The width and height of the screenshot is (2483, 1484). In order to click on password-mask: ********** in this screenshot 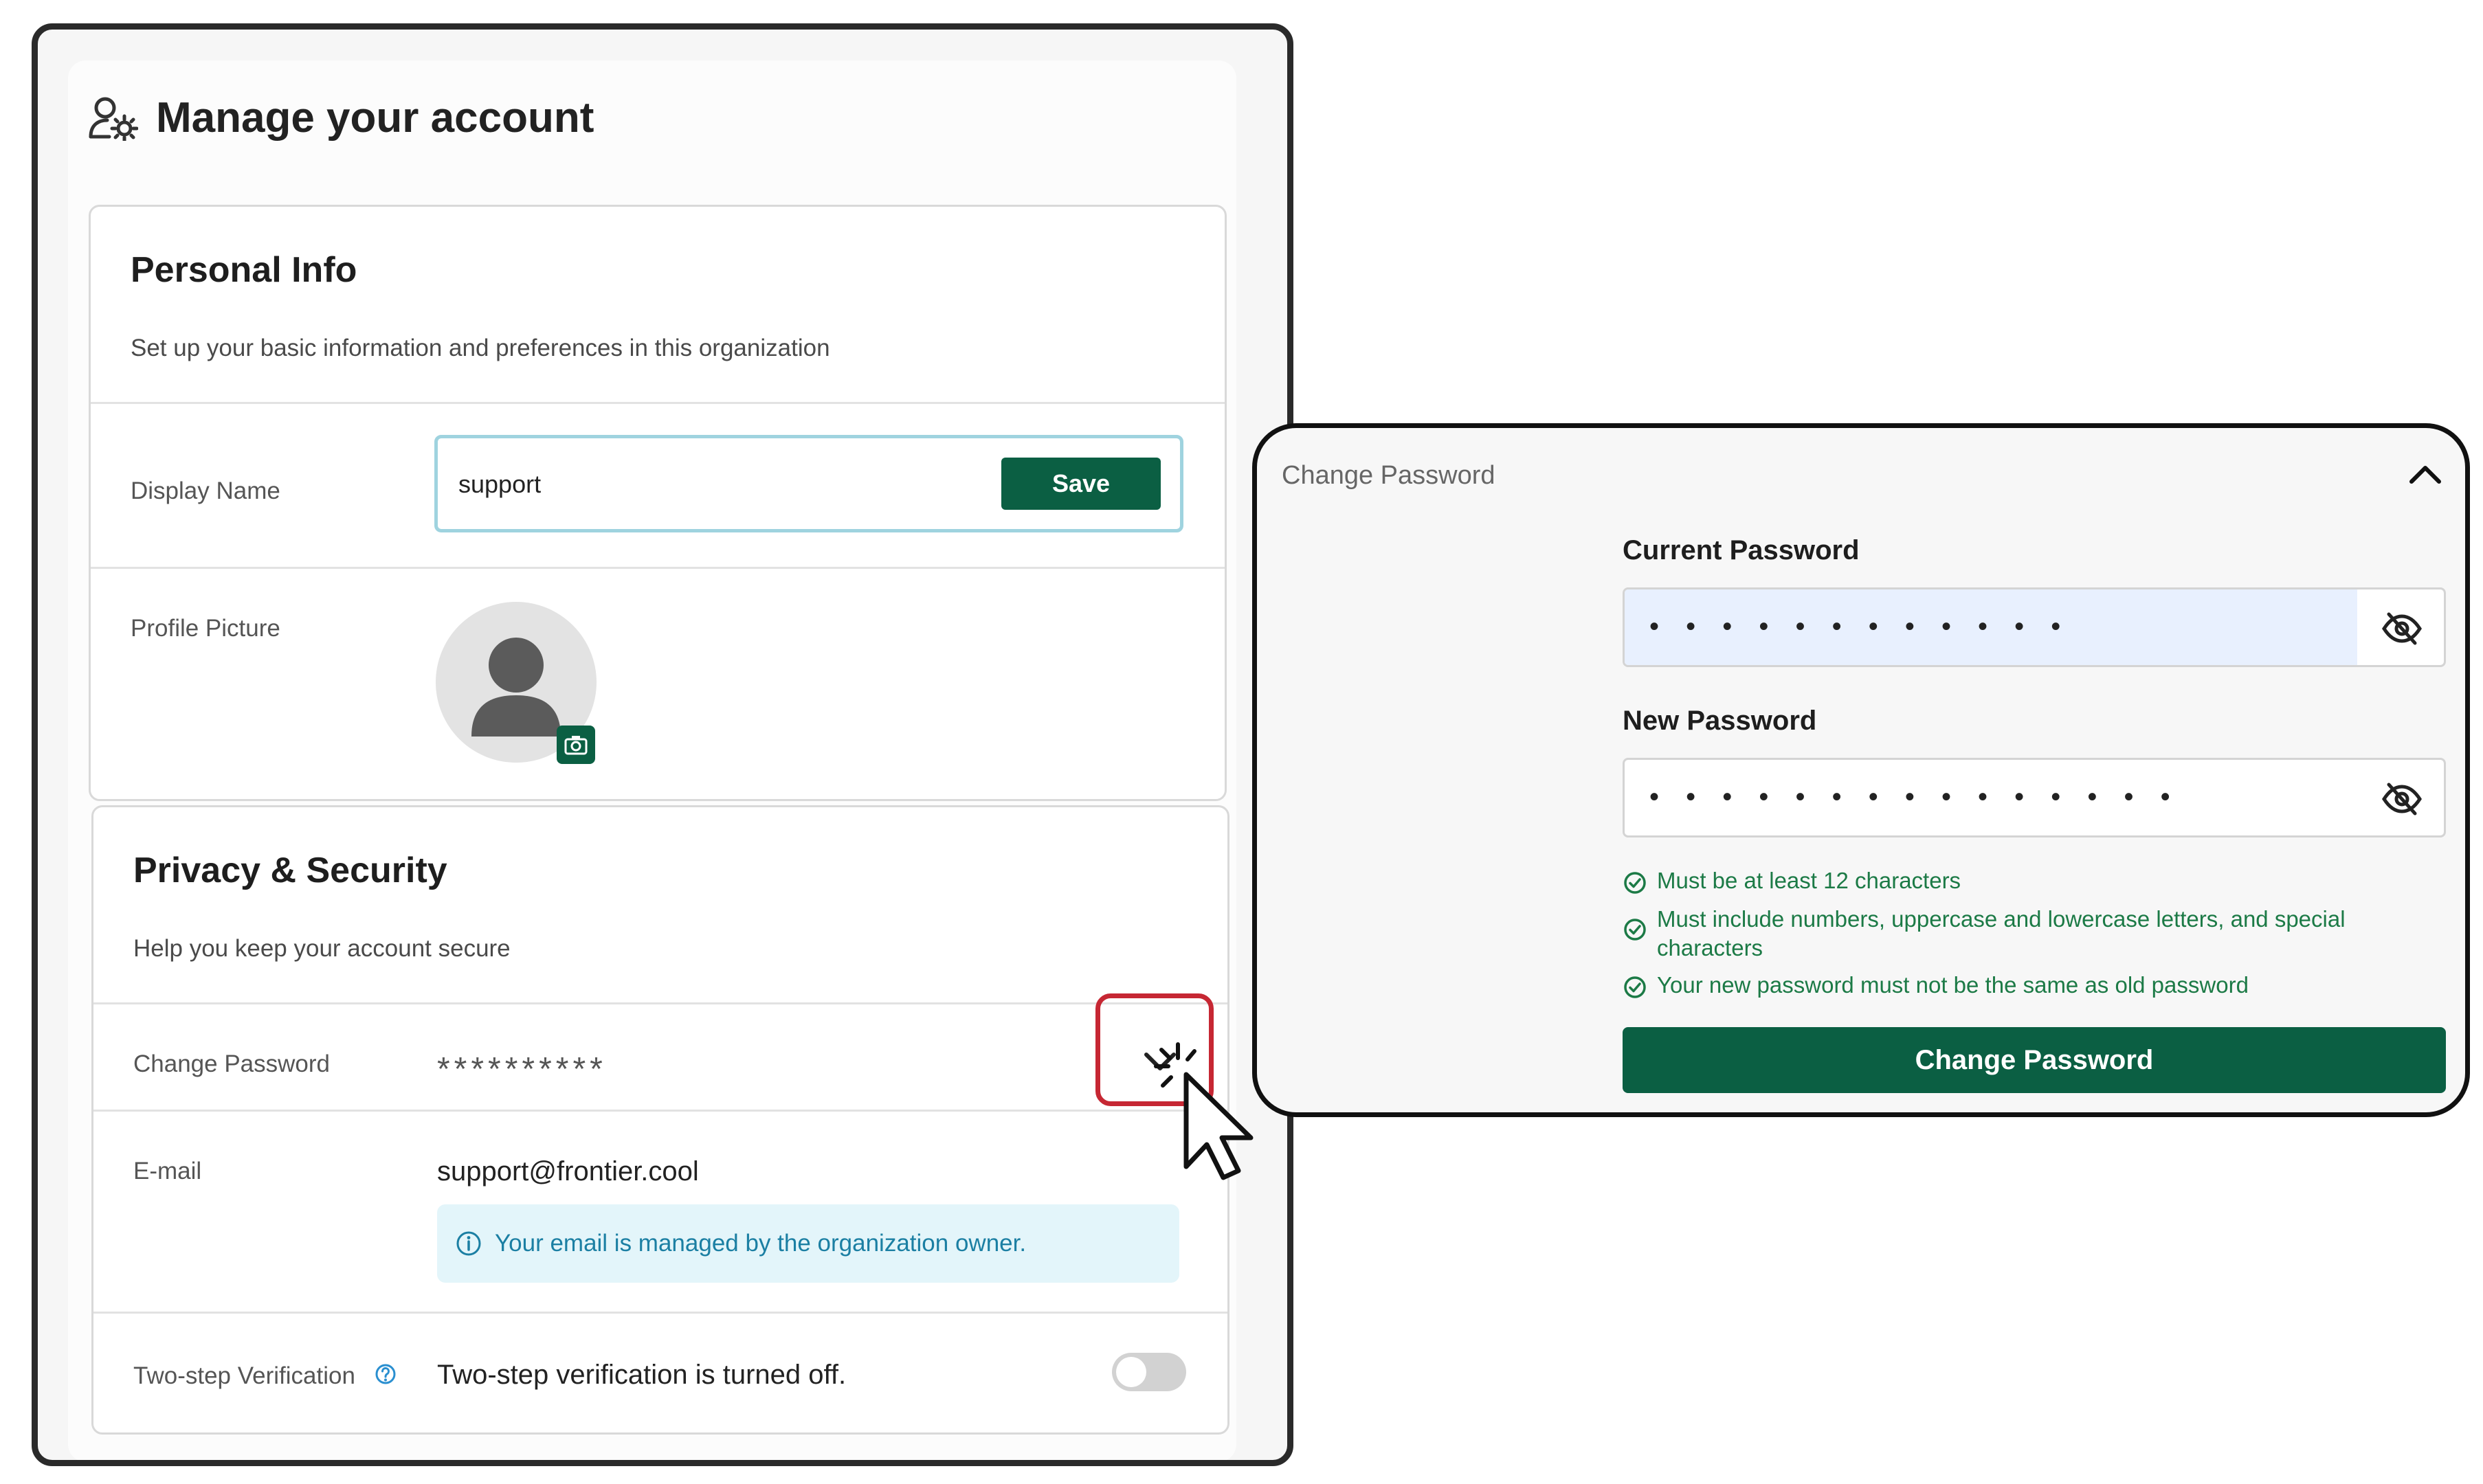, I will do `click(522, 1069)`.